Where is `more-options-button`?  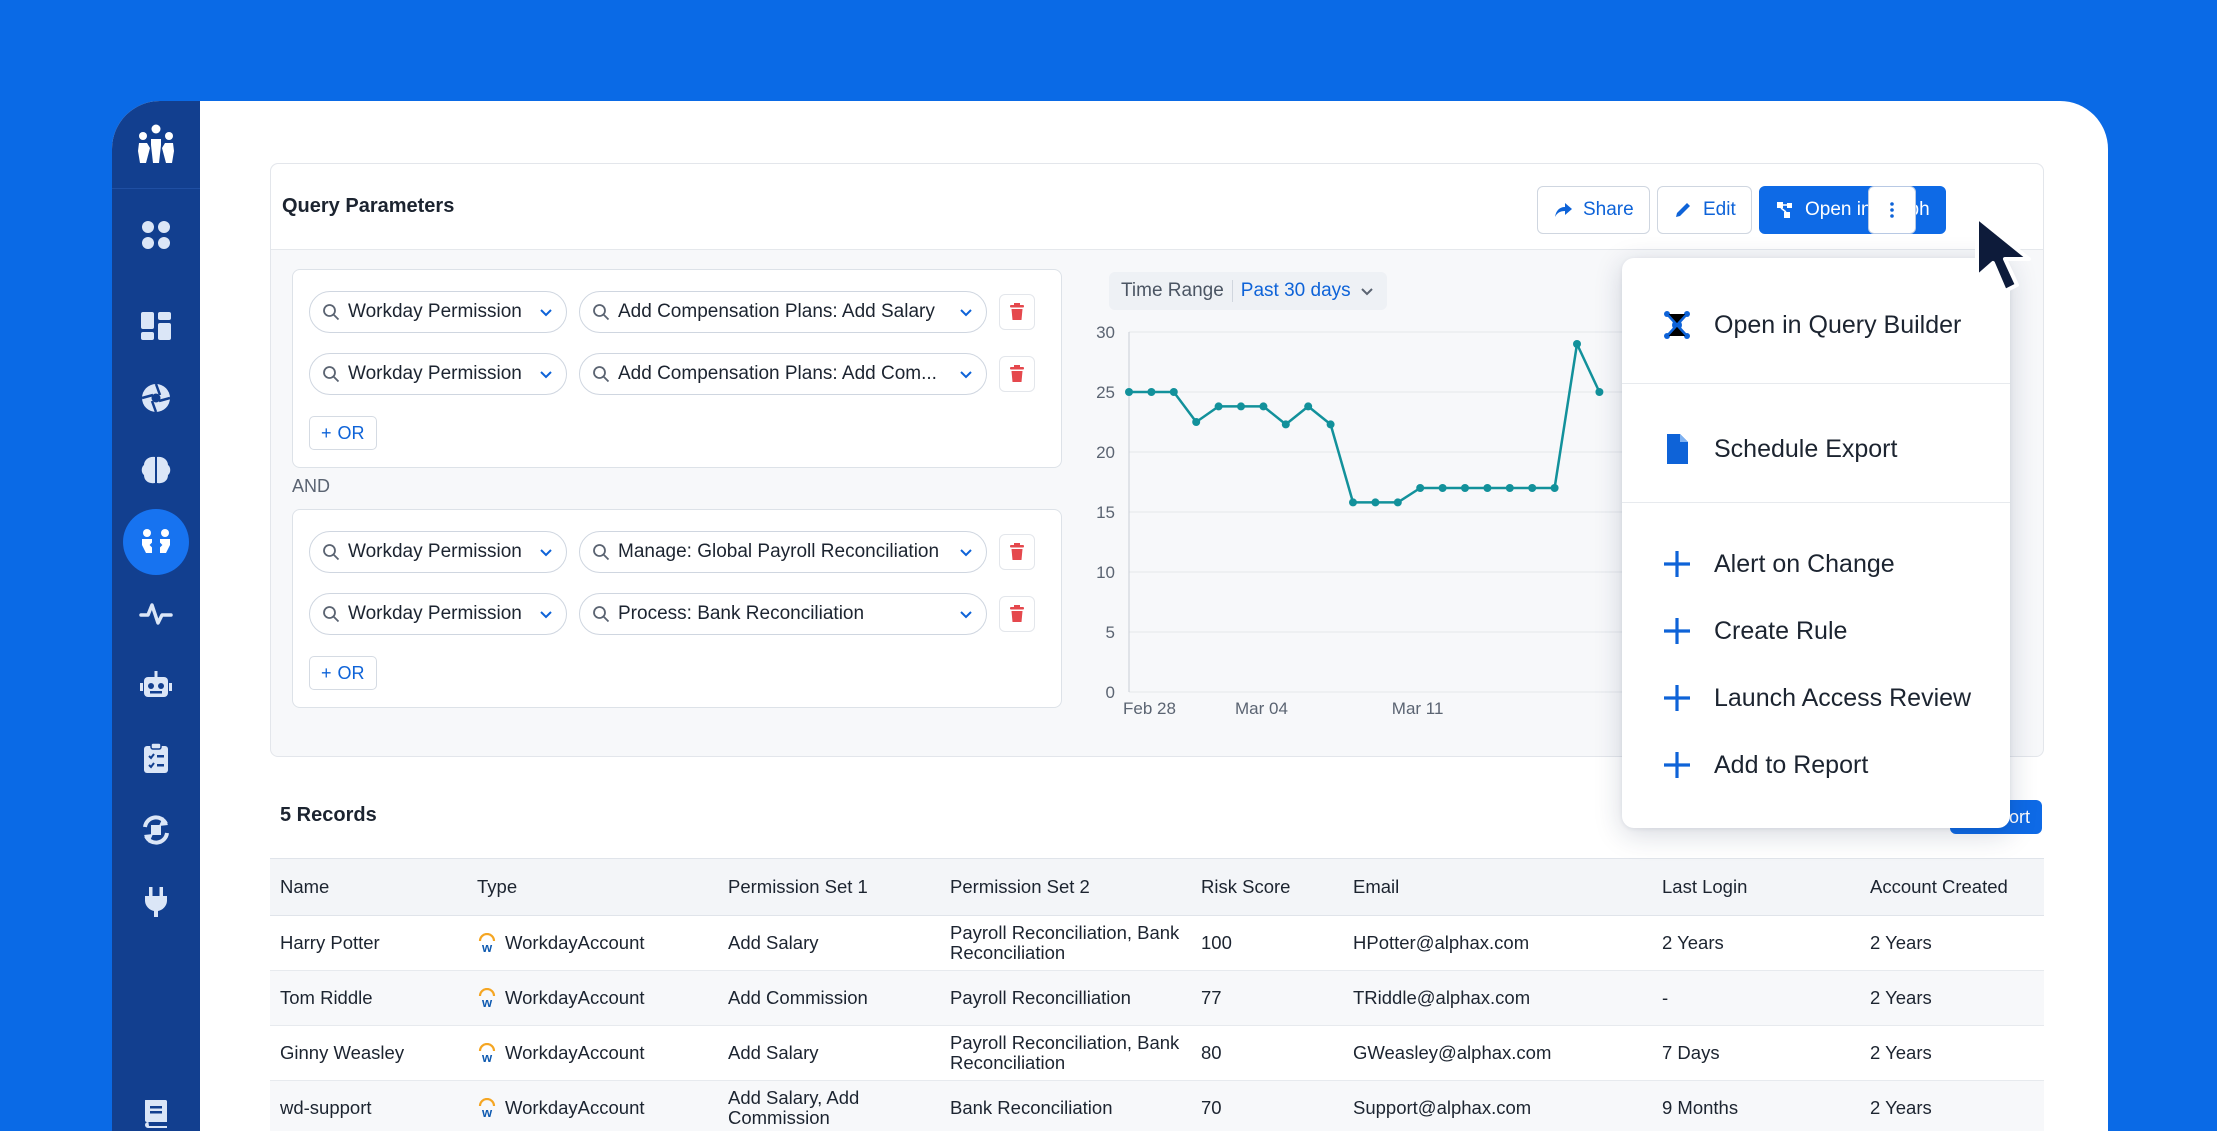 more-options-button is located at coordinates (1892, 210).